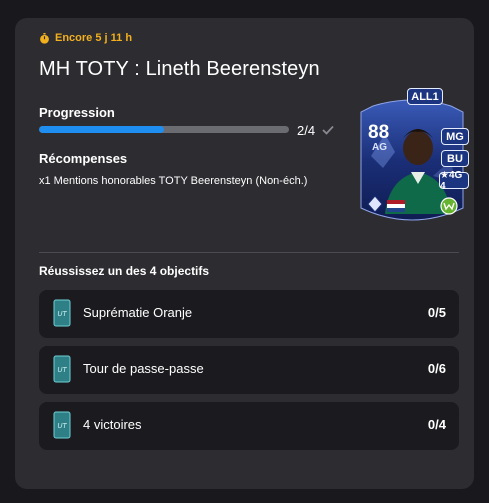  Describe the element at coordinates (83, 158) in the screenshot. I see `rewards-label: Récompenses` at that location.